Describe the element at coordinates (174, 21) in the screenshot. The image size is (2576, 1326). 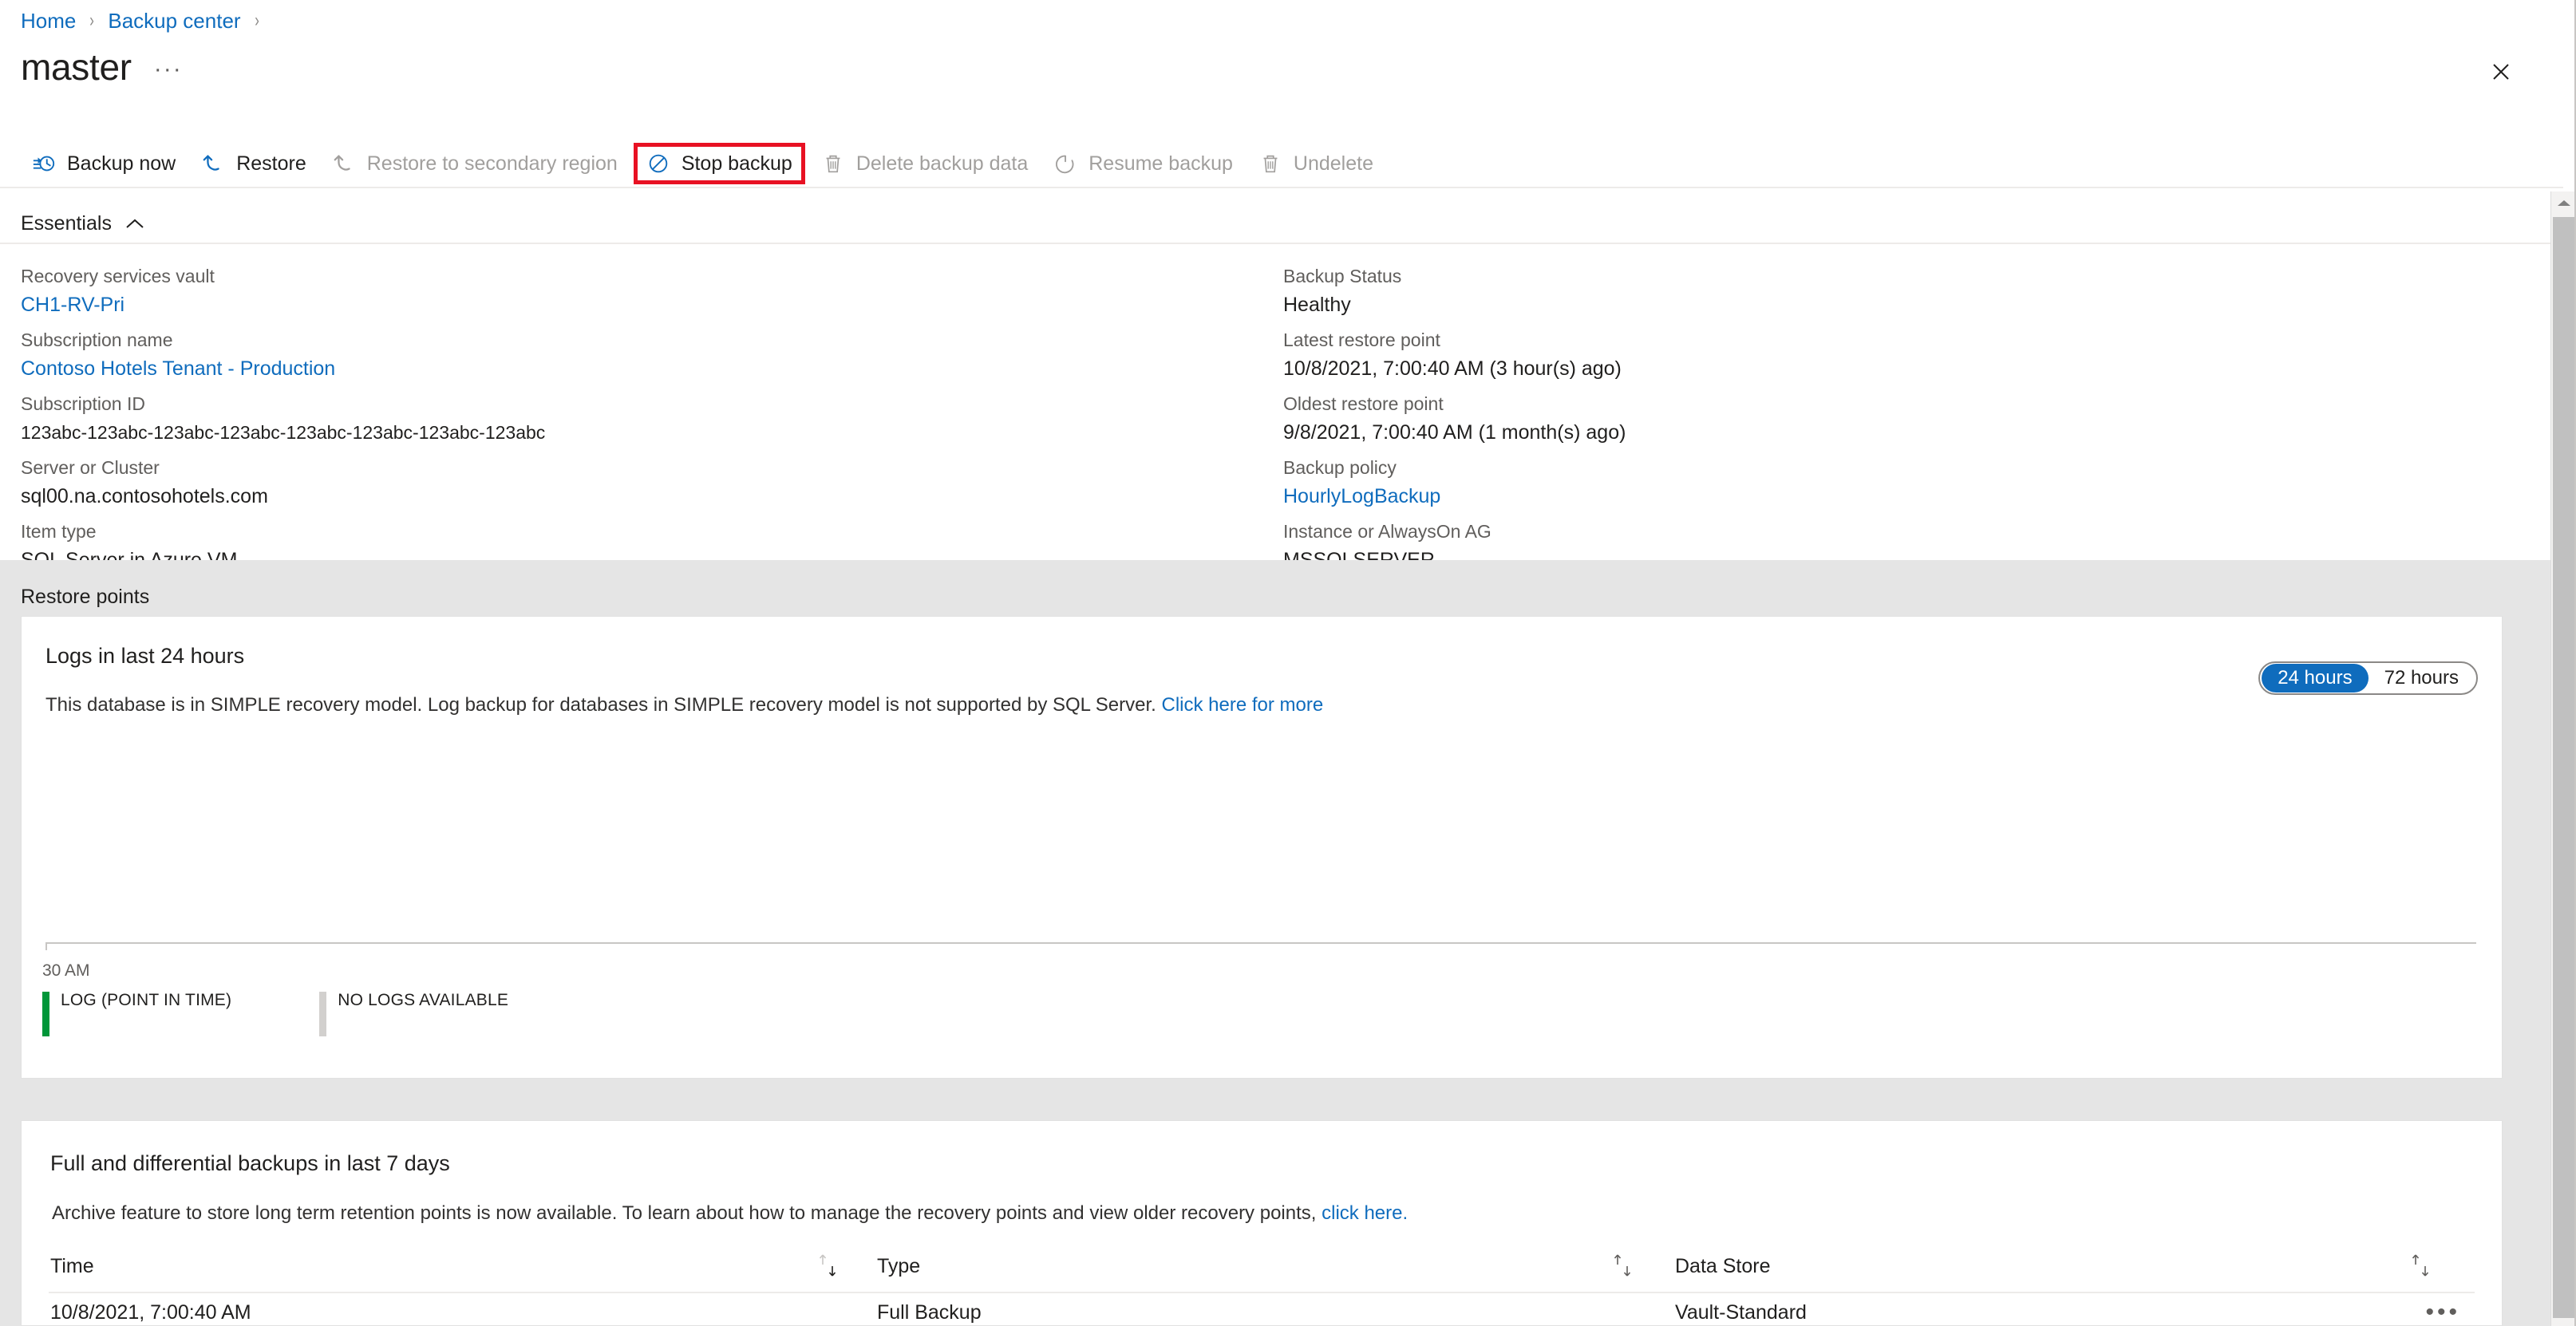
I see `breadcrumb-item-backup-center: Backup center` at that location.